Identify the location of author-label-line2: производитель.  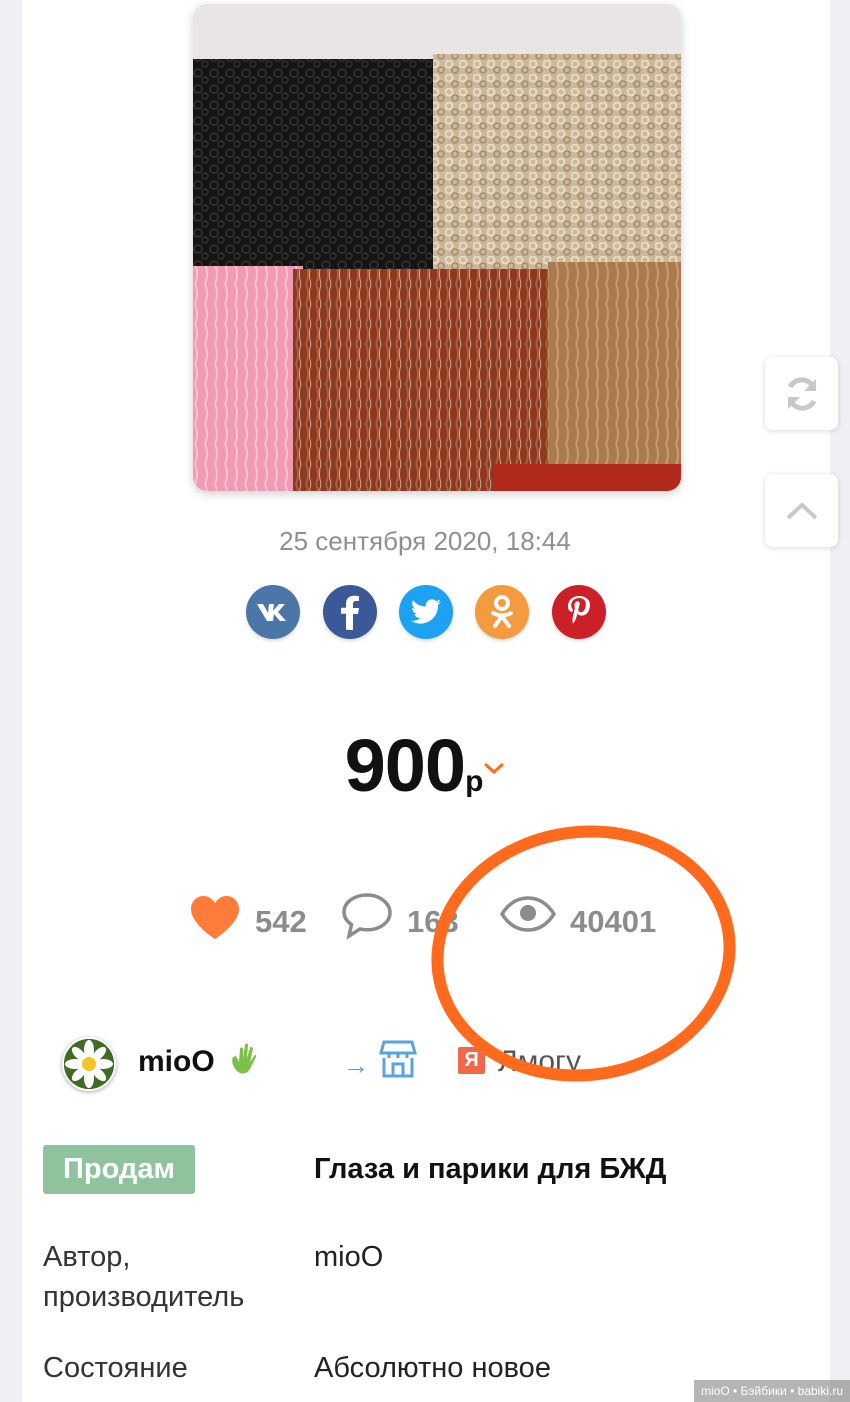
(144, 1297).